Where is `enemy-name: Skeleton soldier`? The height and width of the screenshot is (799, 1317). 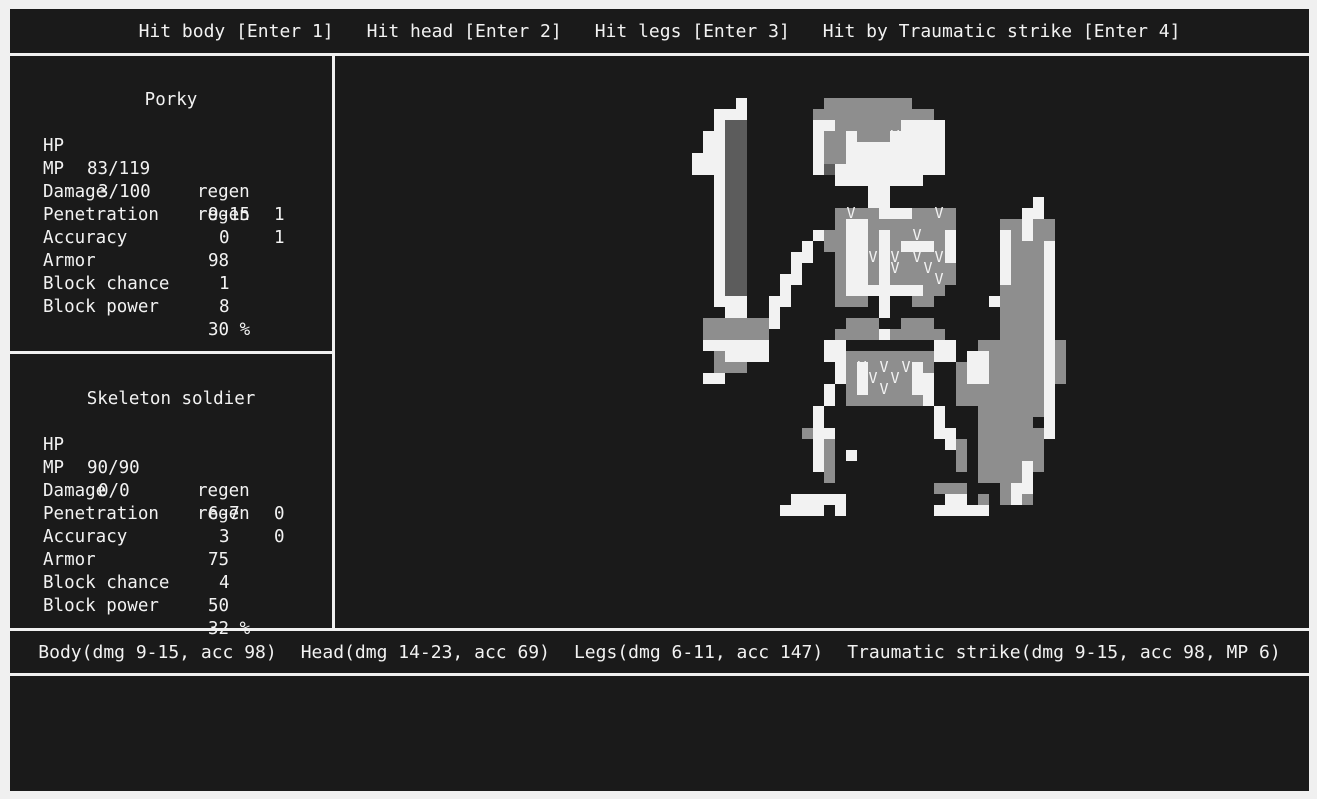
enemy-name: Skeleton soldier is located at coordinates (171, 399).